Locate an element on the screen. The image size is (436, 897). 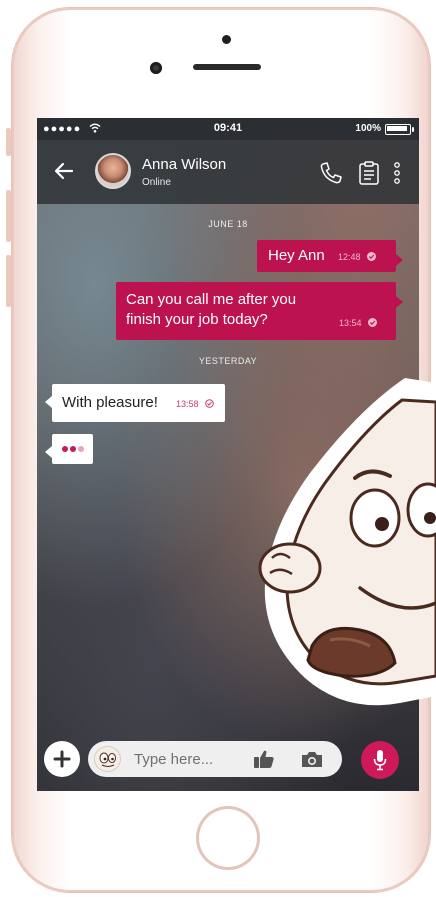
mic-icon is located at coordinates (380, 760).